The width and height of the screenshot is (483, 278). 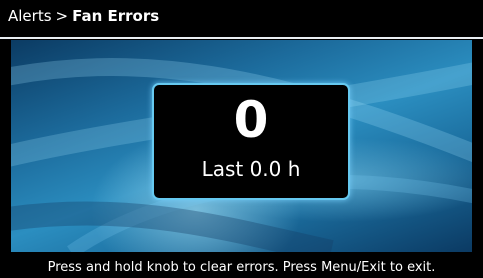 What do you see at coordinates (30, 16) in the screenshot?
I see `breadcrumb-parent: Alerts` at bounding box center [30, 16].